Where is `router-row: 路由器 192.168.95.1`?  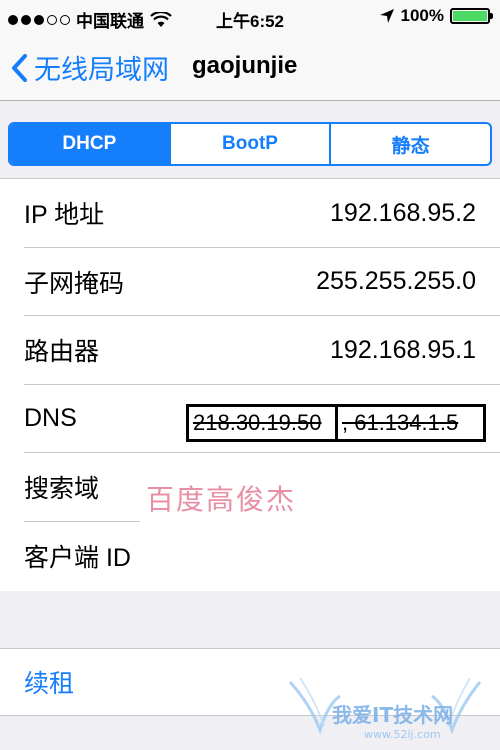 router-row: 路由器 192.168.95.1 is located at coordinates (250, 350).